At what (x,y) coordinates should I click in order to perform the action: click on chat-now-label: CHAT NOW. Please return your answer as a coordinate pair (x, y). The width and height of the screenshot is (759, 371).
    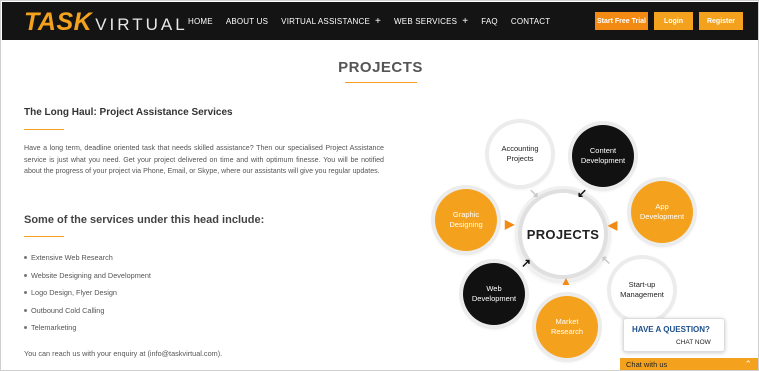
    Looking at the image, I should click on (693, 342).